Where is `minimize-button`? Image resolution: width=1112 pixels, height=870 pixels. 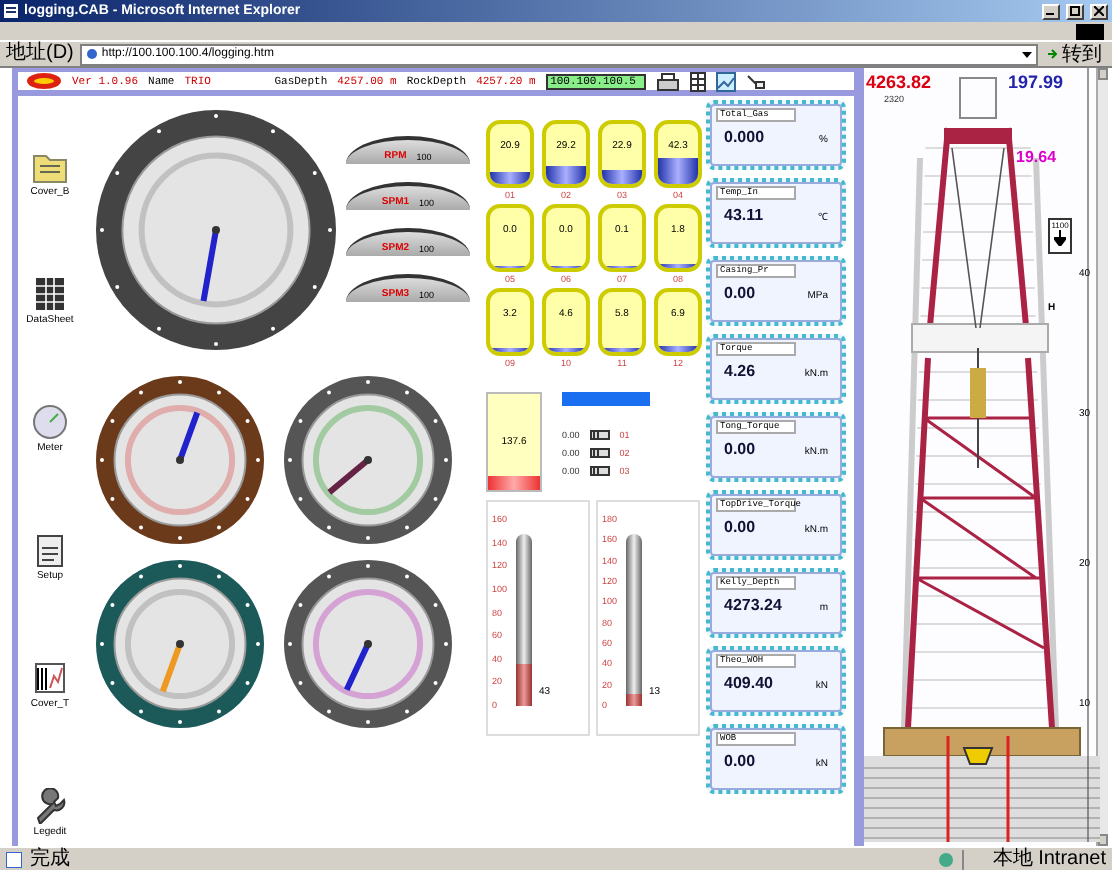 minimize-button is located at coordinates (1051, 11).